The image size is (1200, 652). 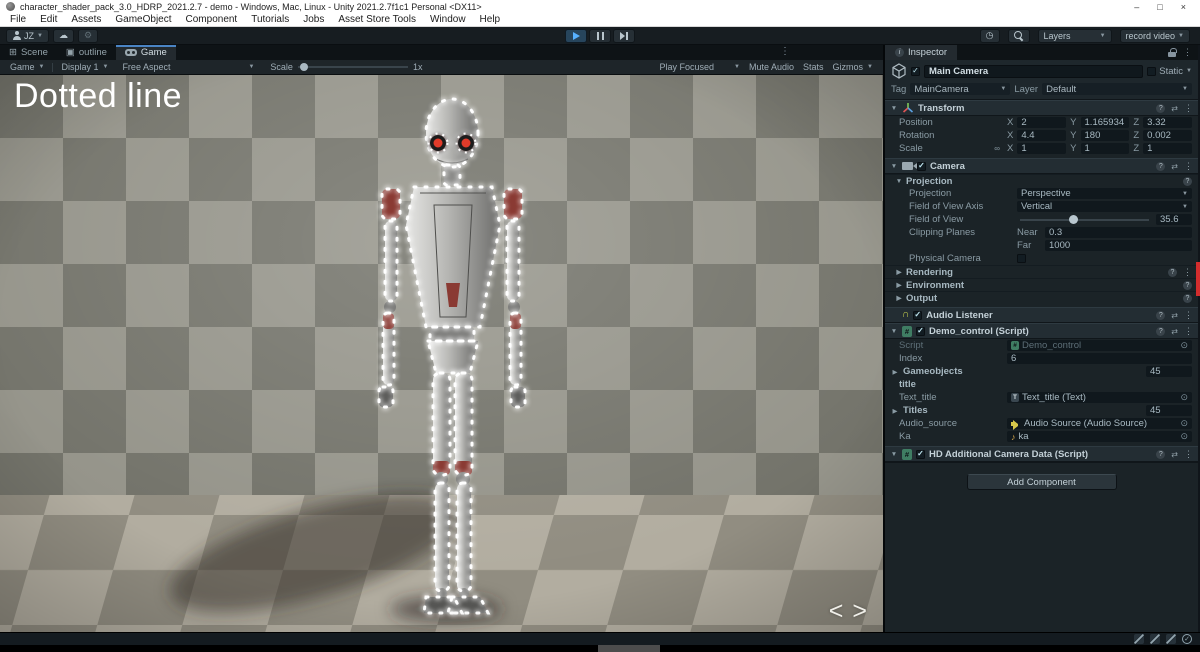 What do you see at coordinates (18, 19) in the screenshot?
I see `menu-file: File` at bounding box center [18, 19].